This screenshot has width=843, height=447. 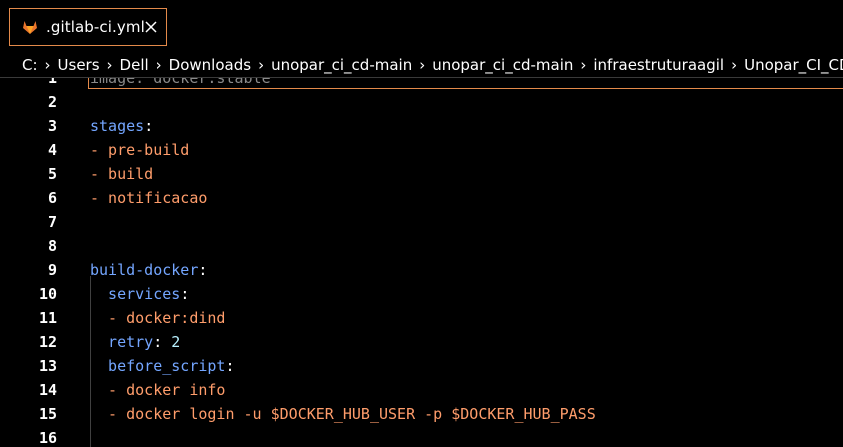 I want to click on line-code: - build, so click(x=121, y=174).